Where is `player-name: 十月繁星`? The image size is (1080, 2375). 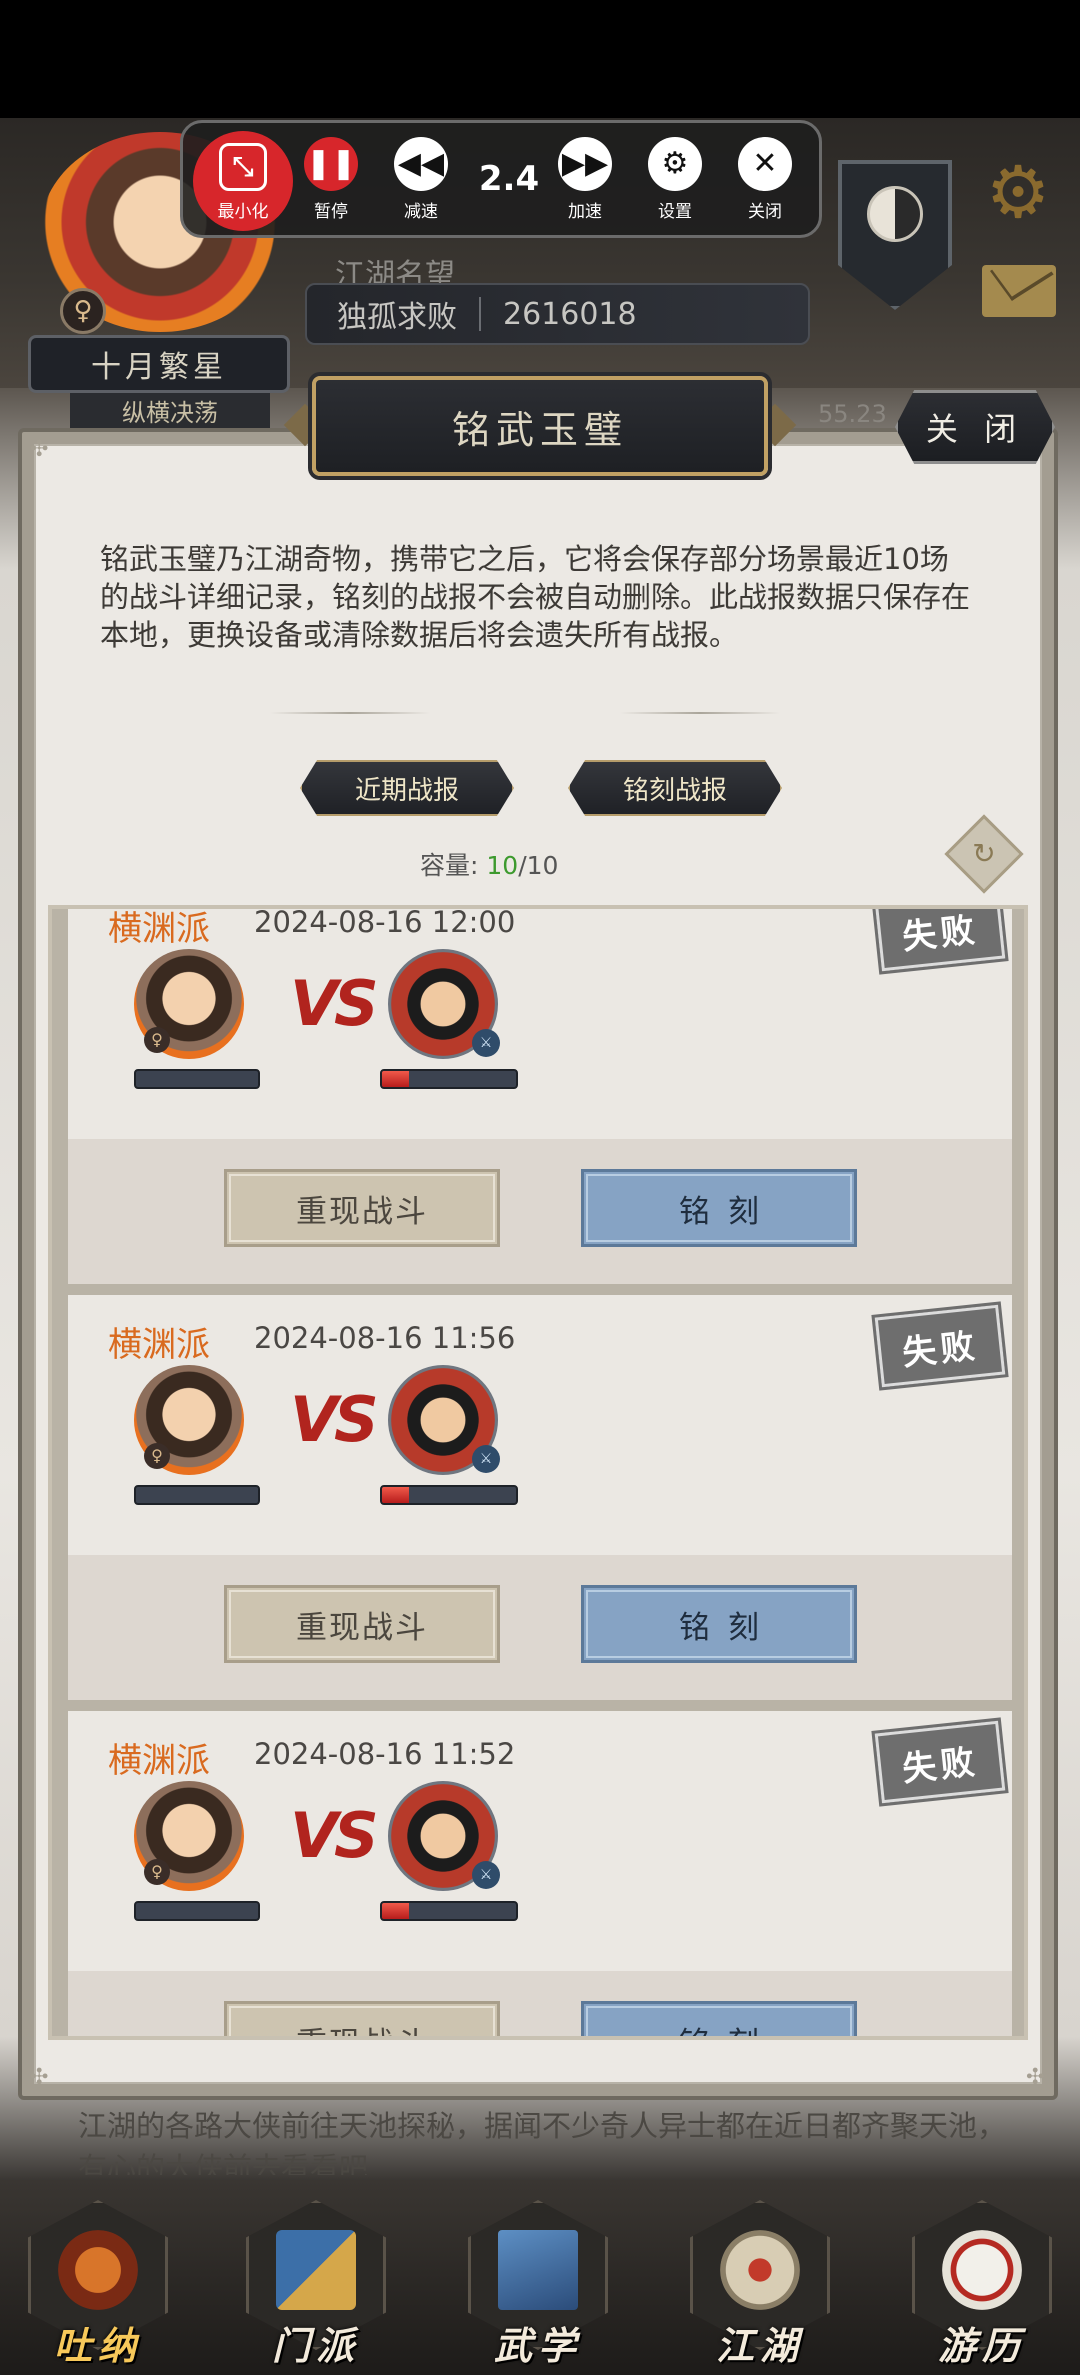
player-name: 十月繁星 is located at coordinates (159, 364).